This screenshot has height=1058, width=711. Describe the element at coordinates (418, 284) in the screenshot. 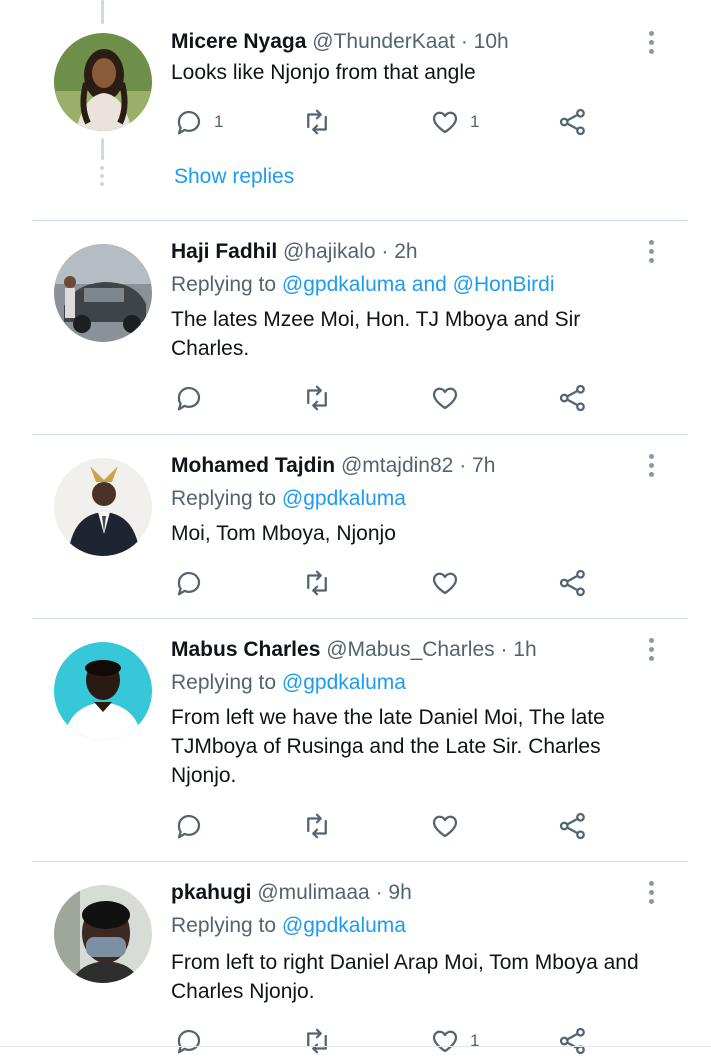

I see `mention-link: @gpdkaluma and @HonBirdi` at that location.